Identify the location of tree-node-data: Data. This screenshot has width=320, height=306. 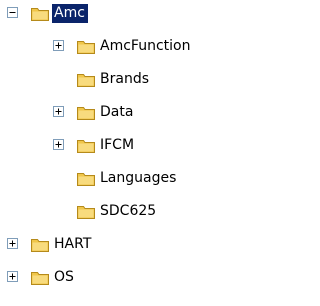
(120, 114).